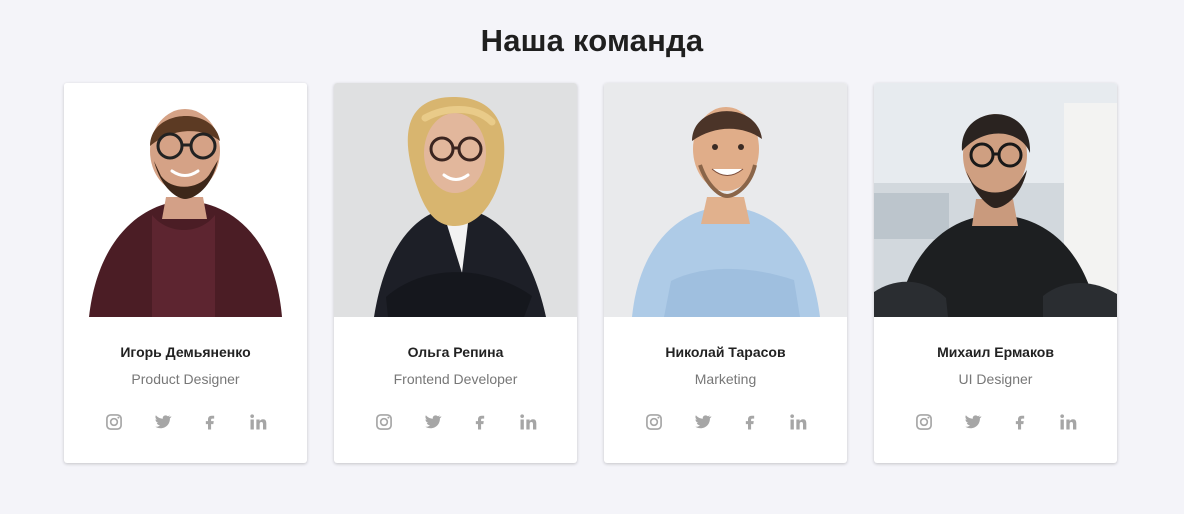 This screenshot has width=1184, height=514. I want to click on member-role: UI Designer, so click(995, 379).